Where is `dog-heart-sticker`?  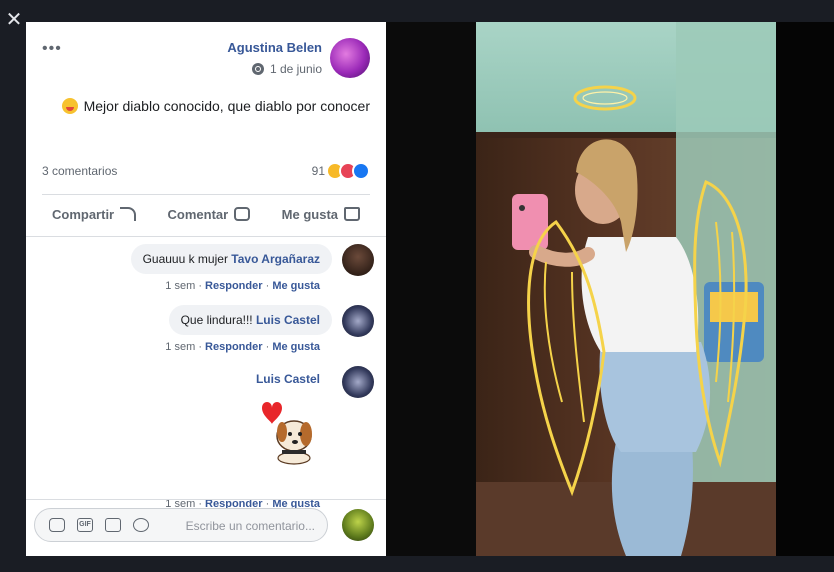 dog-heart-sticker is located at coordinates (287, 433).